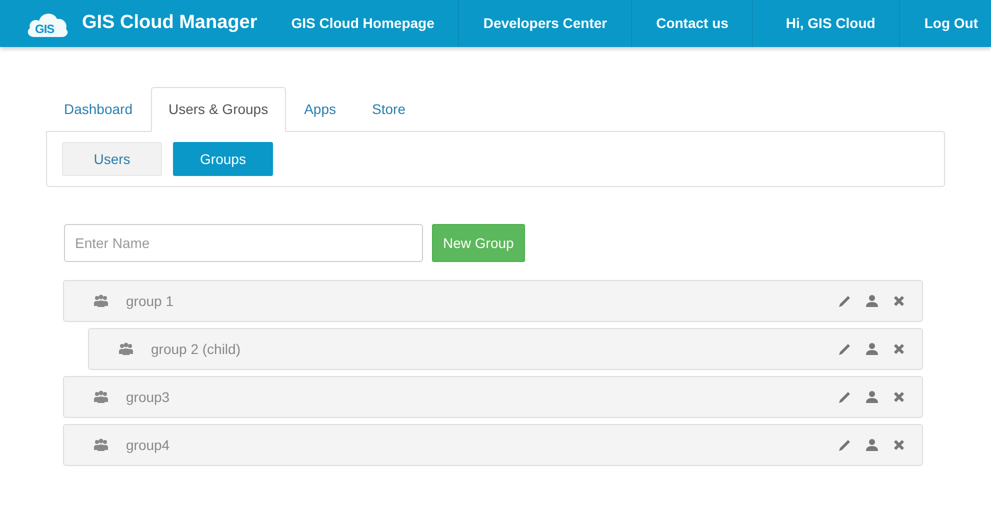 This screenshot has height=523, width=991. I want to click on nav-link: Contact us, so click(693, 23).